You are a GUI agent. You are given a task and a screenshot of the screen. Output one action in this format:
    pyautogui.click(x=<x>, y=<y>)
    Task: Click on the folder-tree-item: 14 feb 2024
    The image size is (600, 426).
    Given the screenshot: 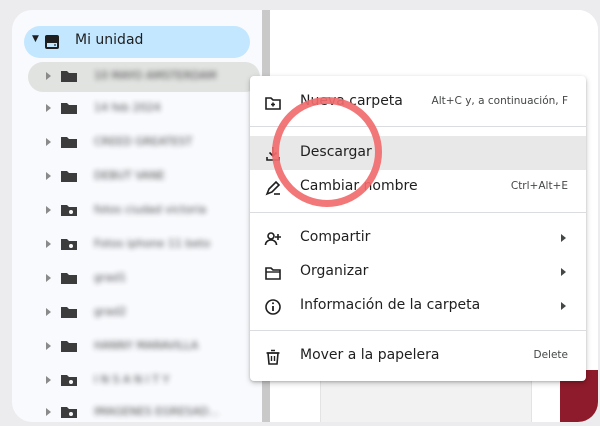 What is the action you would take?
    pyautogui.click(x=138, y=109)
    